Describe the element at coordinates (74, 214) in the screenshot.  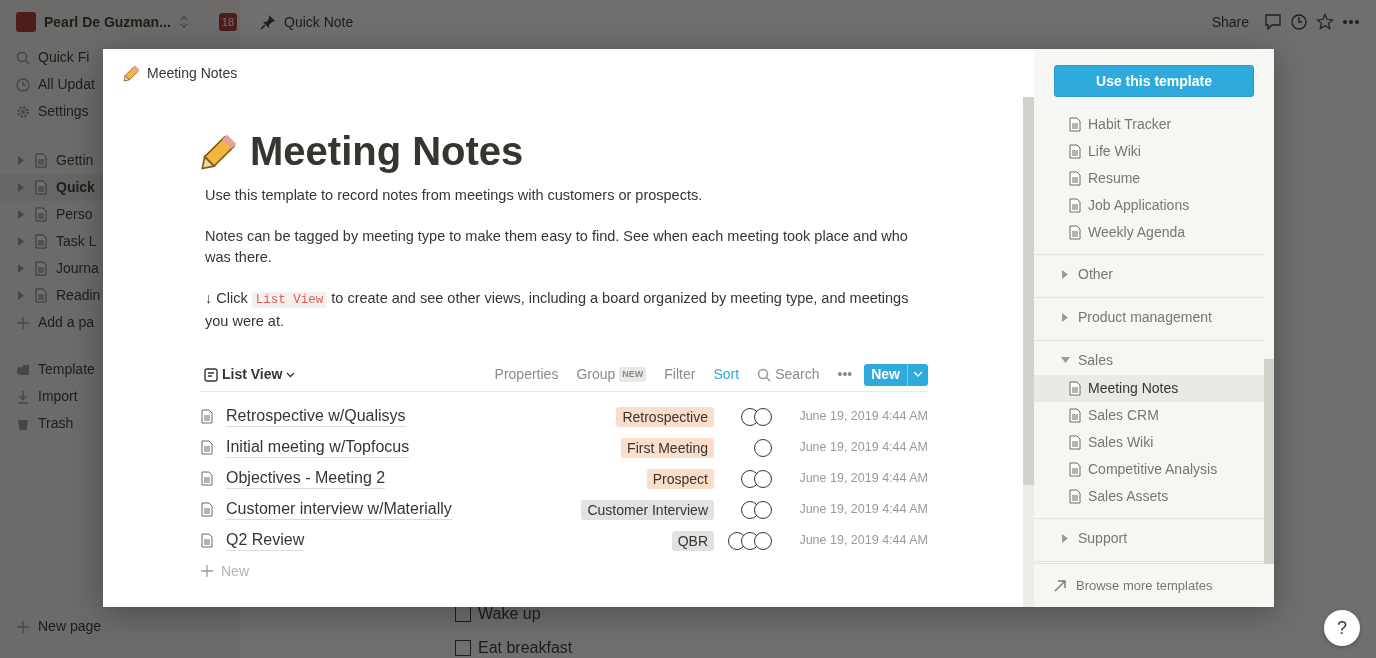
I see `sidebar-page: Perso` at that location.